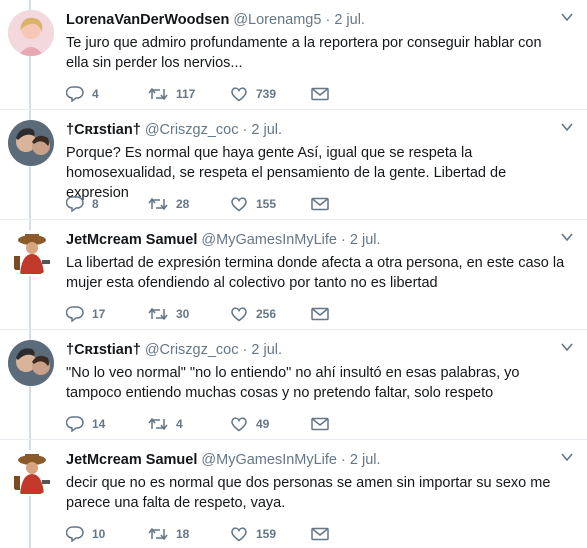  Describe the element at coordinates (253, 94) in the screenshot. I see `like-button: 739` at that location.